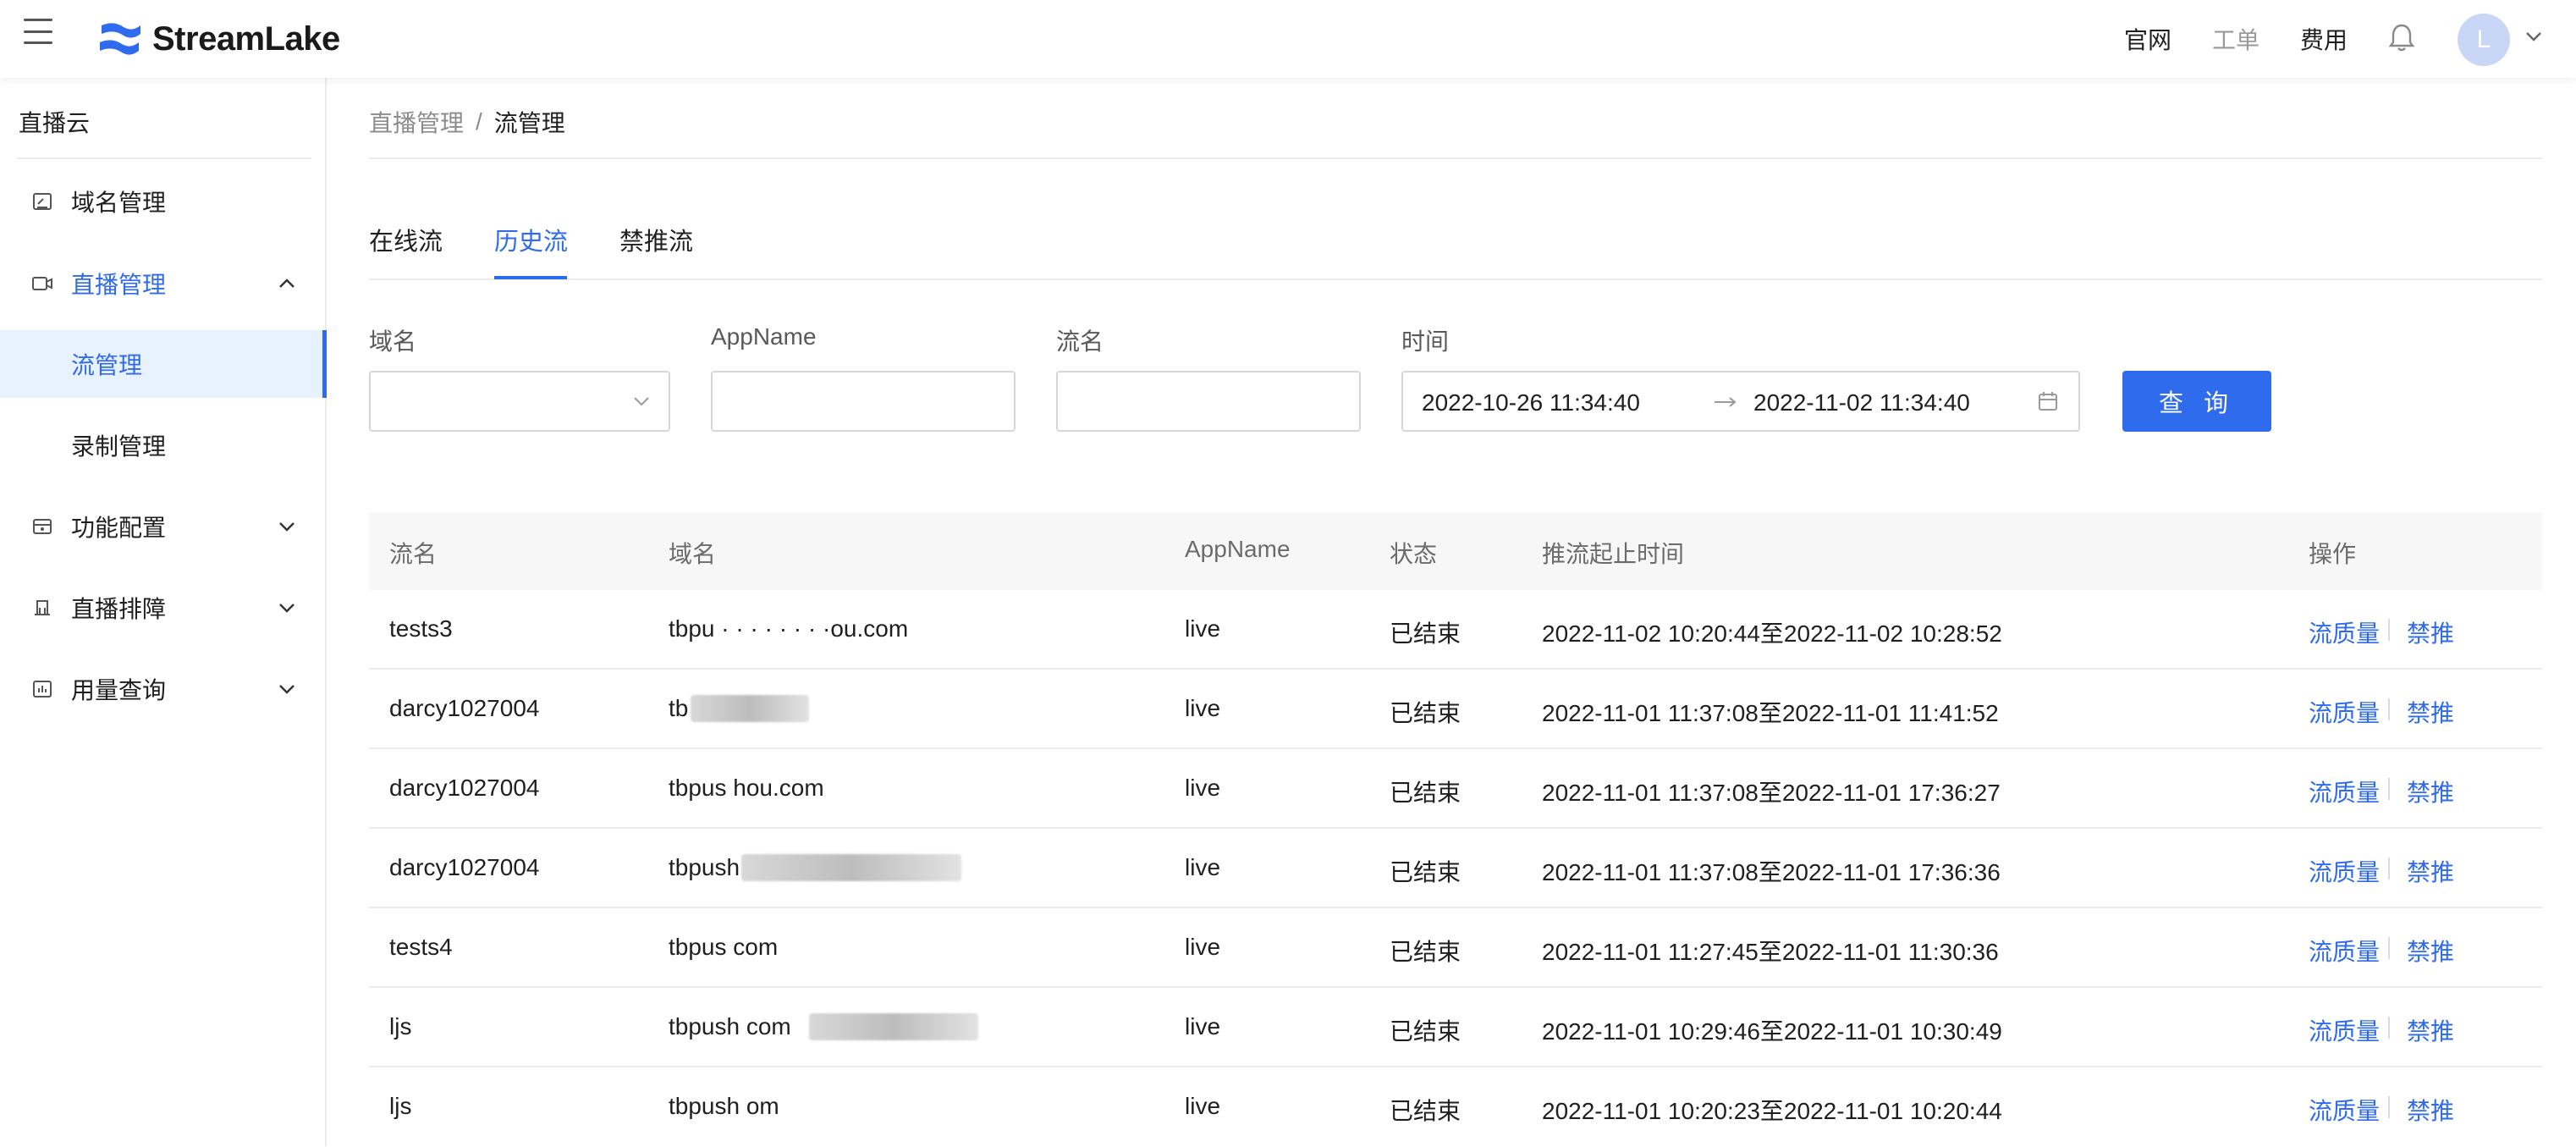  Describe the element at coordinates (1772, 1111) in the screenshot. I see `cell-push-time: 2022-11-01 10:20:23至2022-11-01 10:20:44` at that location.